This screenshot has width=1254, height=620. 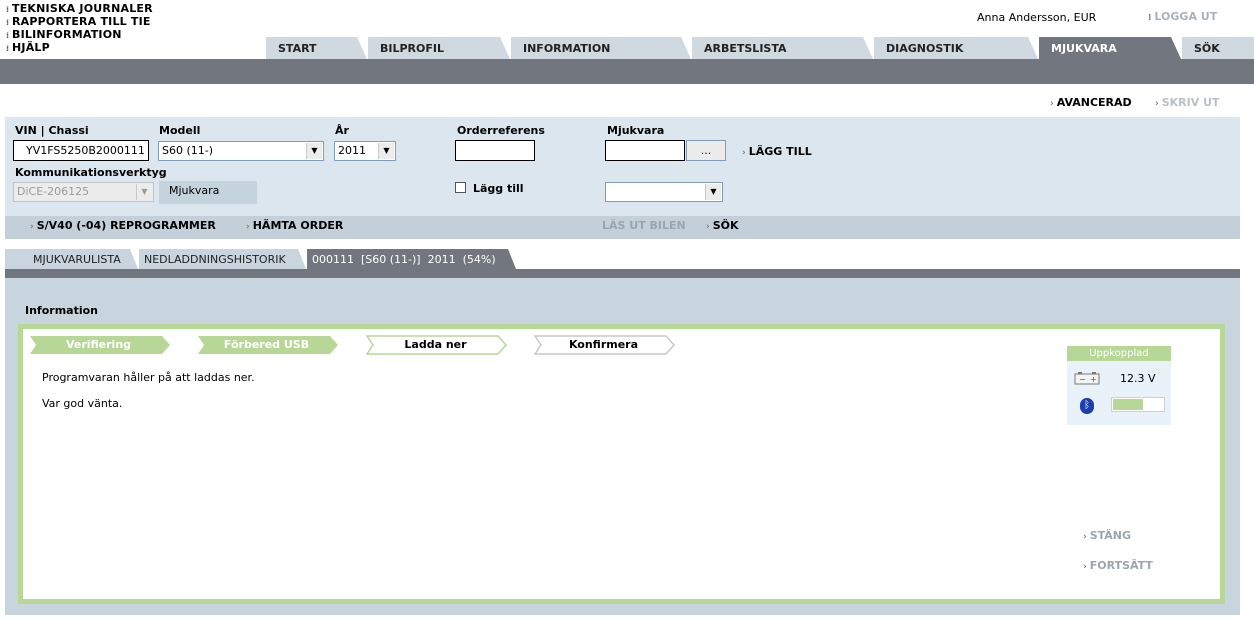 What do you see at coordinates (1037, 17) in the screenshot?
I see `user-name: Anna Andersson, EUR` at bounding box center [1037, 17].